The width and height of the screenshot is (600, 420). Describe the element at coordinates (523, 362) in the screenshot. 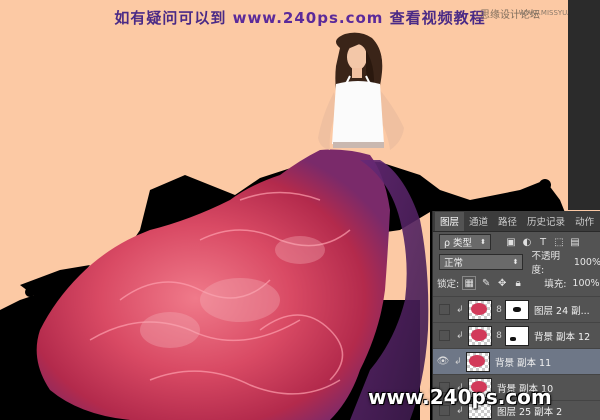

I see `layer-name: 背景 副本 11` at that location.